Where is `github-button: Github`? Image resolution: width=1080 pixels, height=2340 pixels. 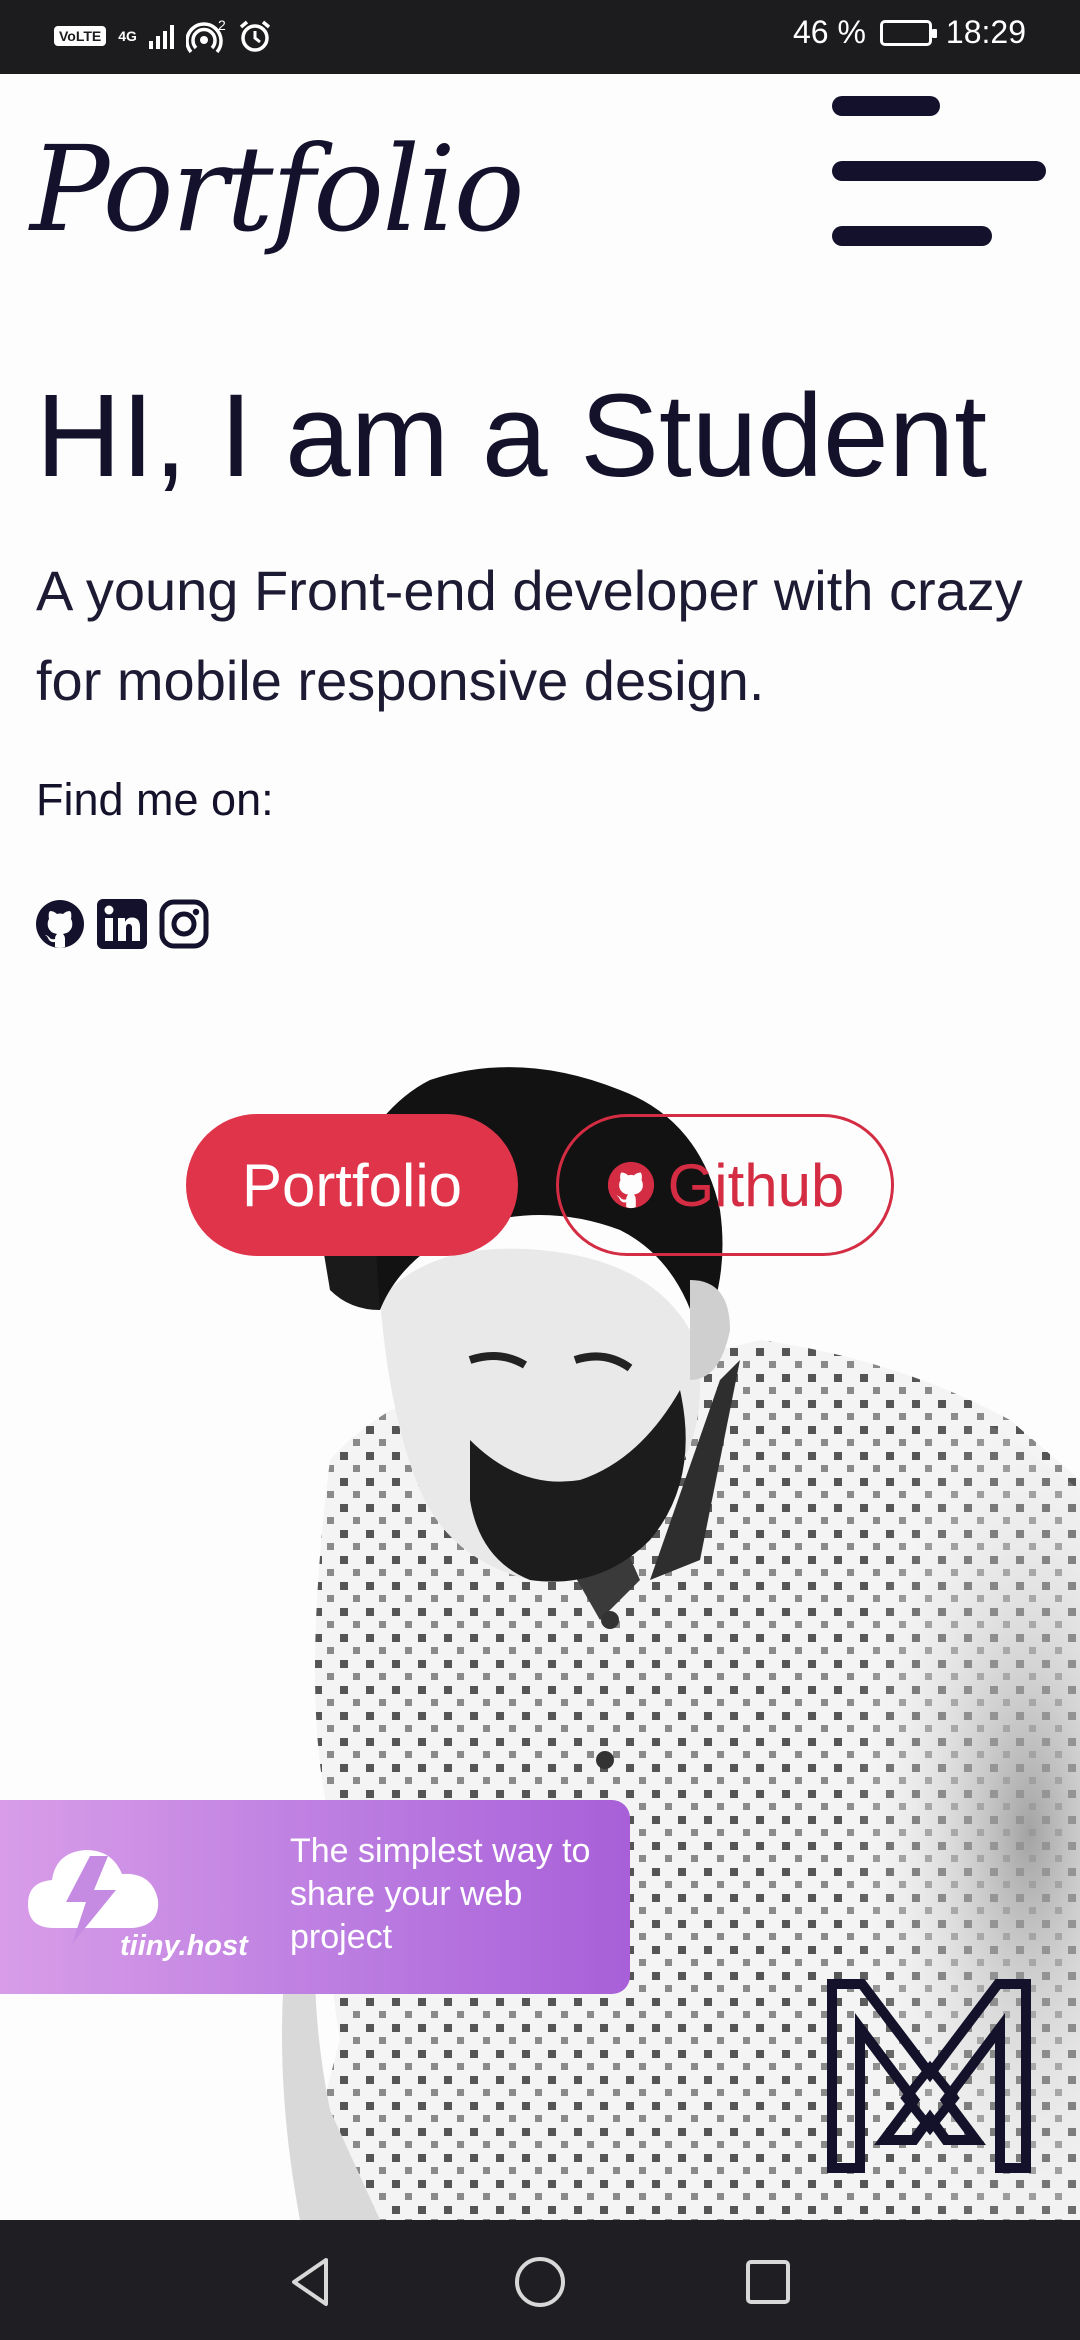 github-button: Github is located at coordinates (725, 1185).